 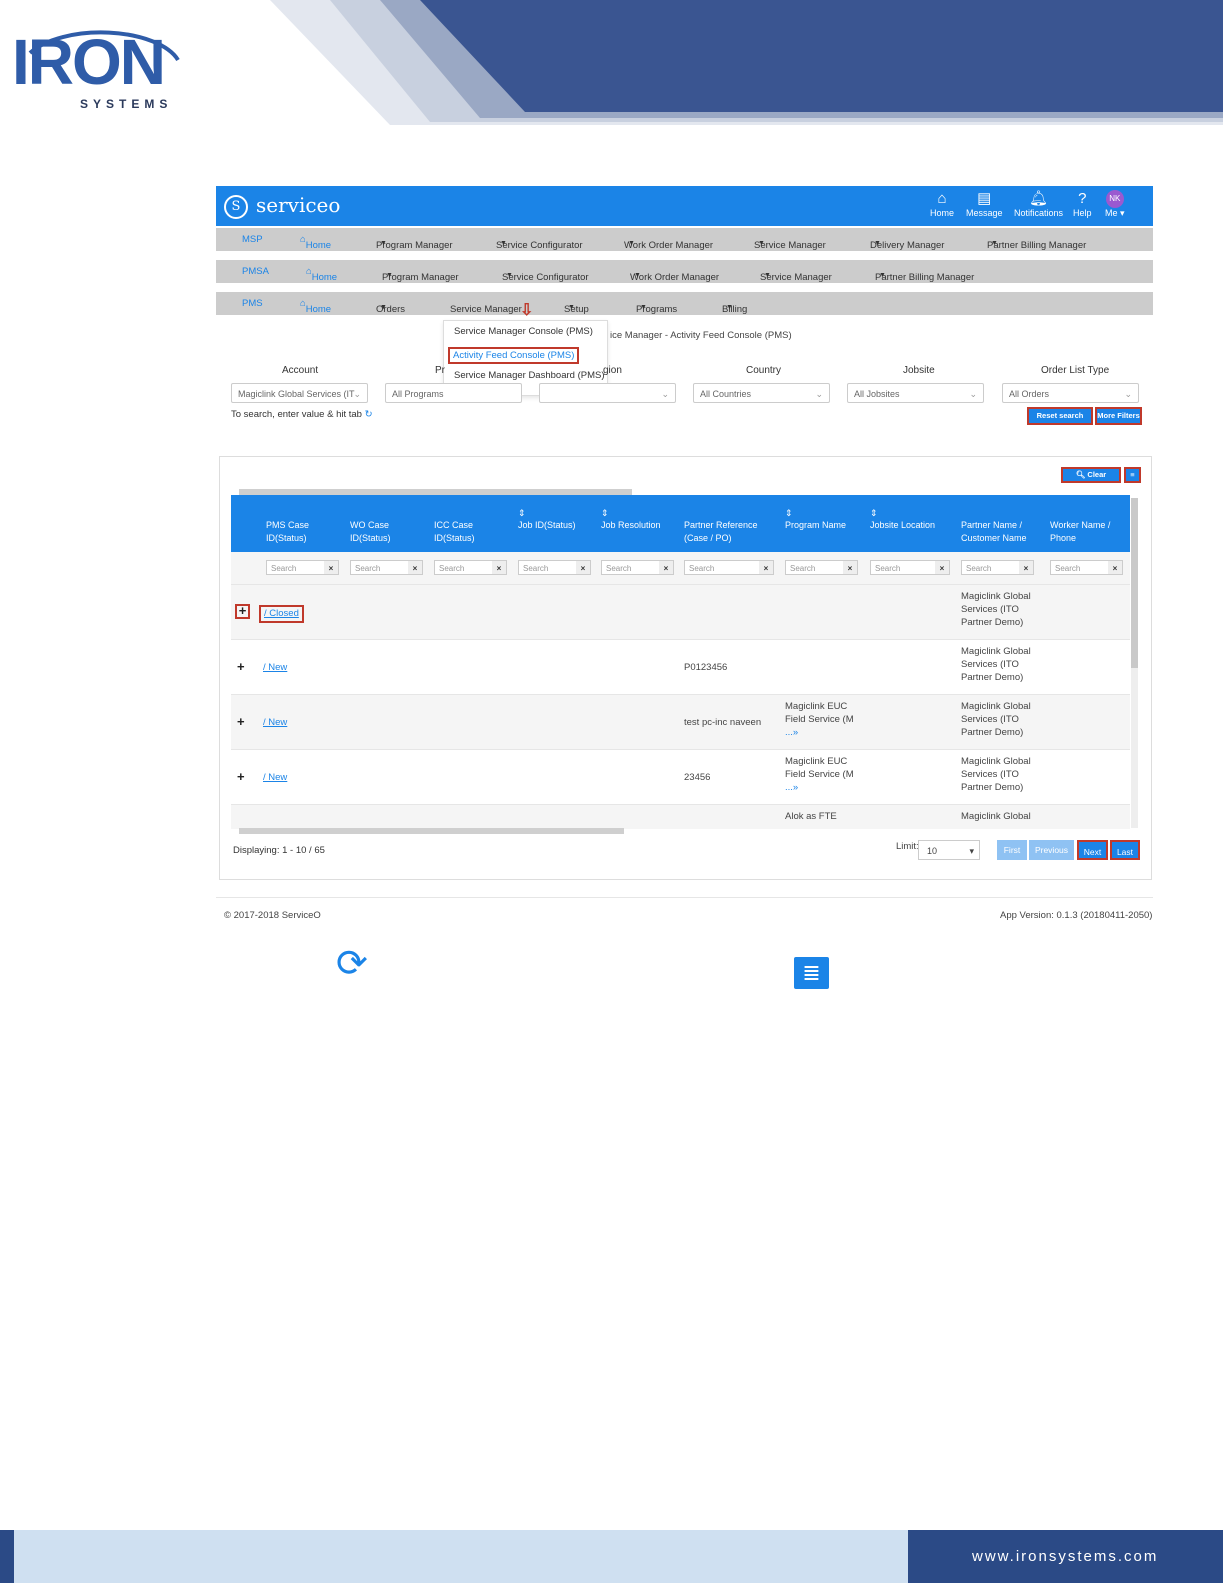 What do you see at coordinates (877, 394) in the screenshot?
I see `value: All Jobsites` at bounding box center [877, 394].